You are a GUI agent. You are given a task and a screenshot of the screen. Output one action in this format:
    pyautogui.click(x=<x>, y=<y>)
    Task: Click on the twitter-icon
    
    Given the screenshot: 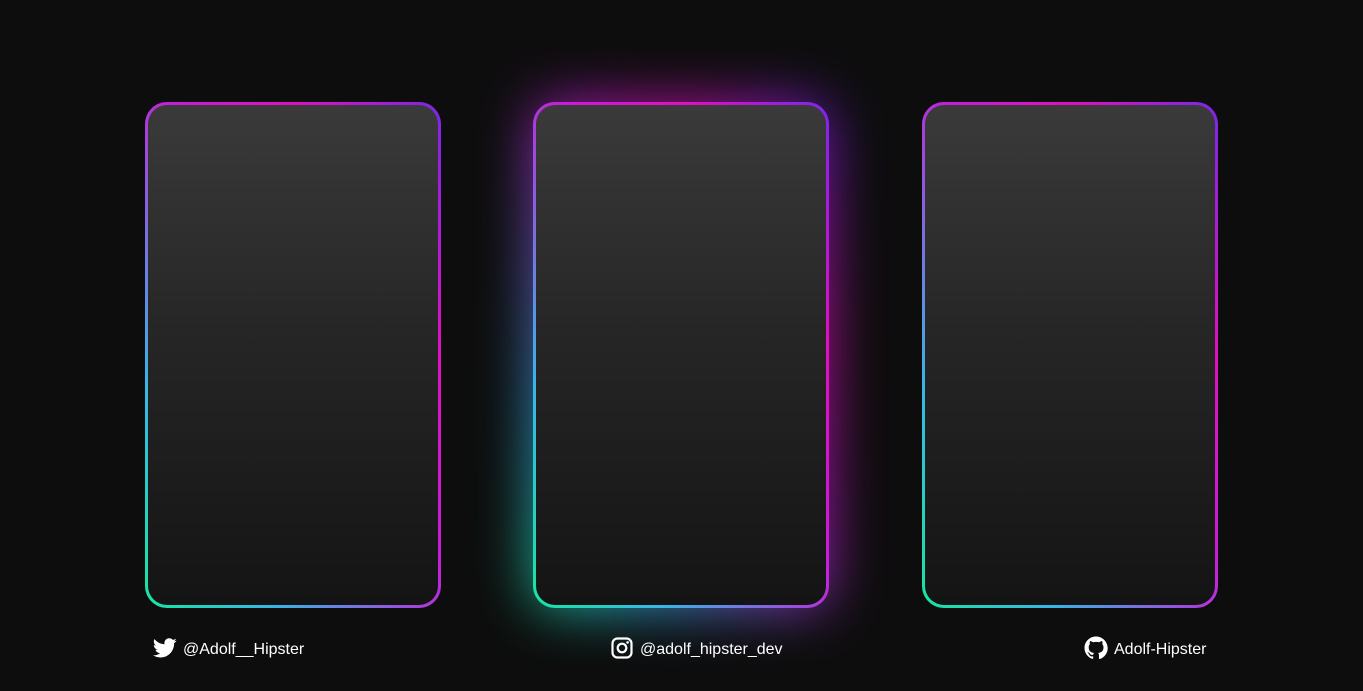 What is the action you would take?
    pyautogui.click(x=165, y=648)
    